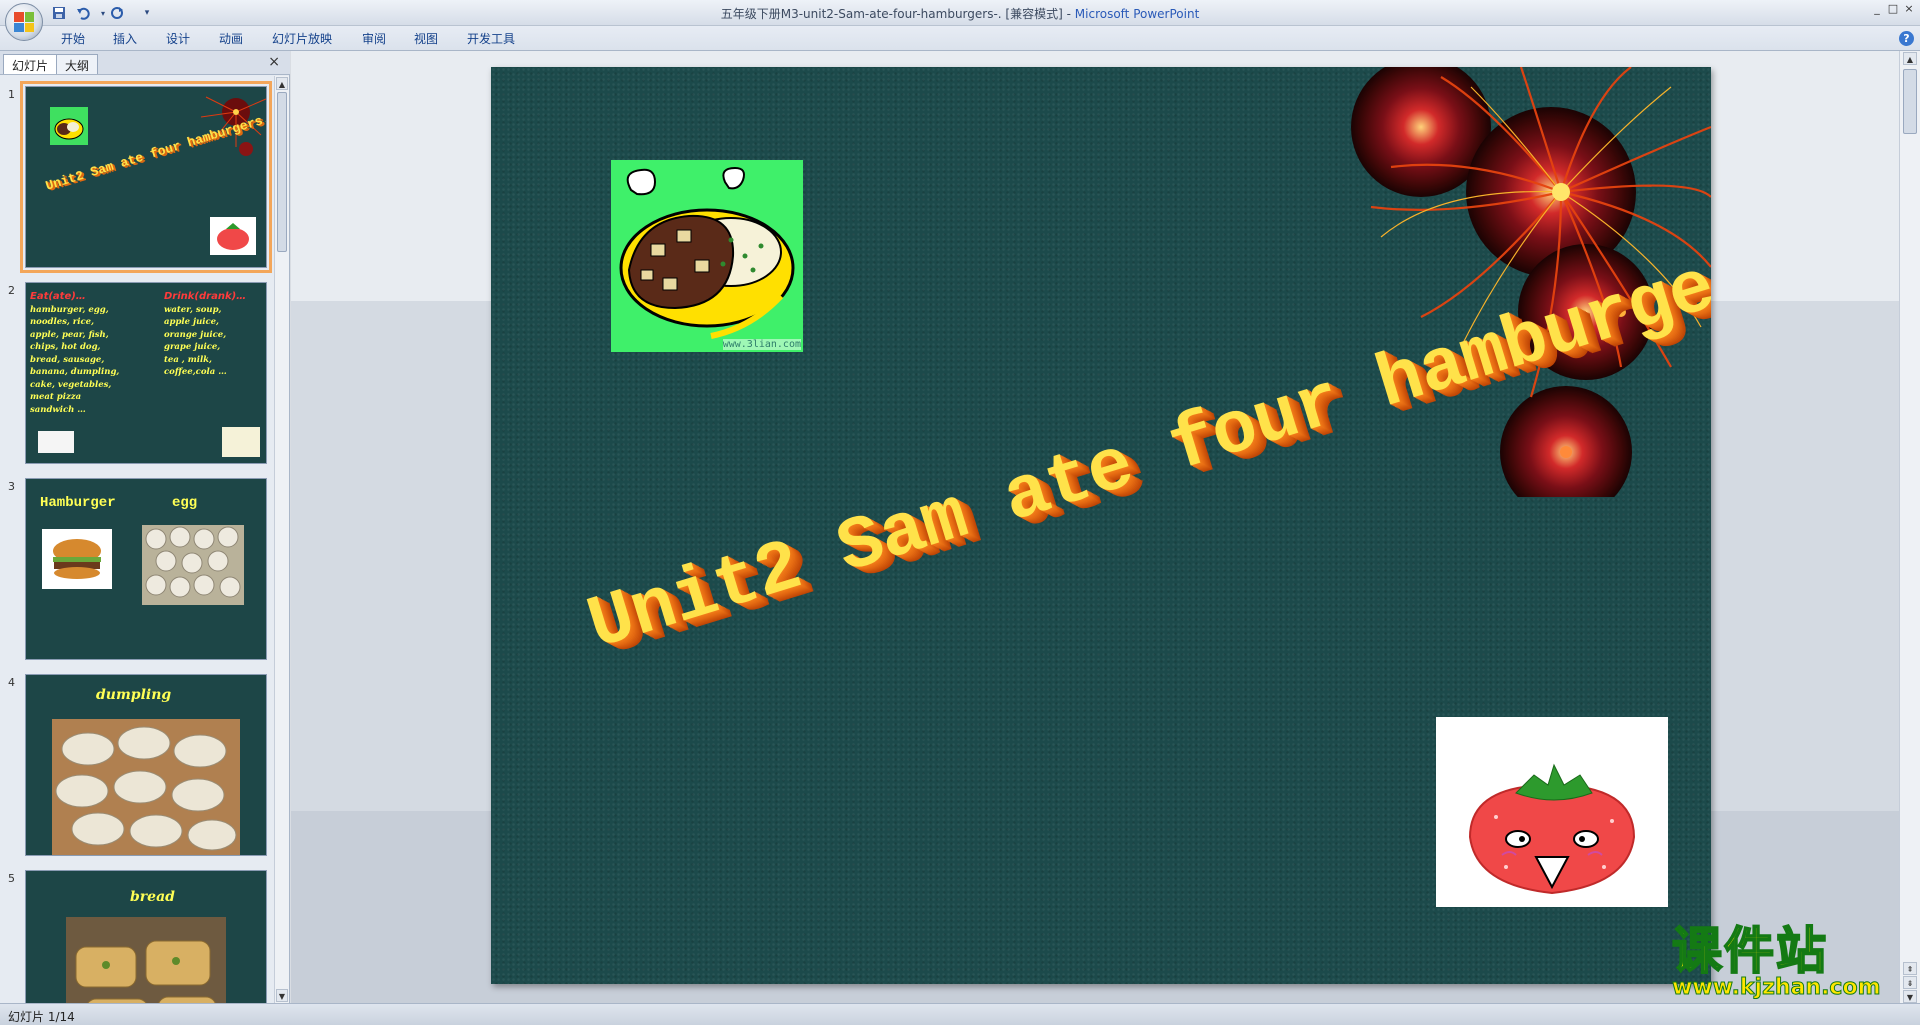 The height and width of the screenshot is (1025, 1920). What do you see at coordinates (1910, 982) in the screenshot?
I see `next-slide-icon: ⇟` at bounding box center [1910, 982].